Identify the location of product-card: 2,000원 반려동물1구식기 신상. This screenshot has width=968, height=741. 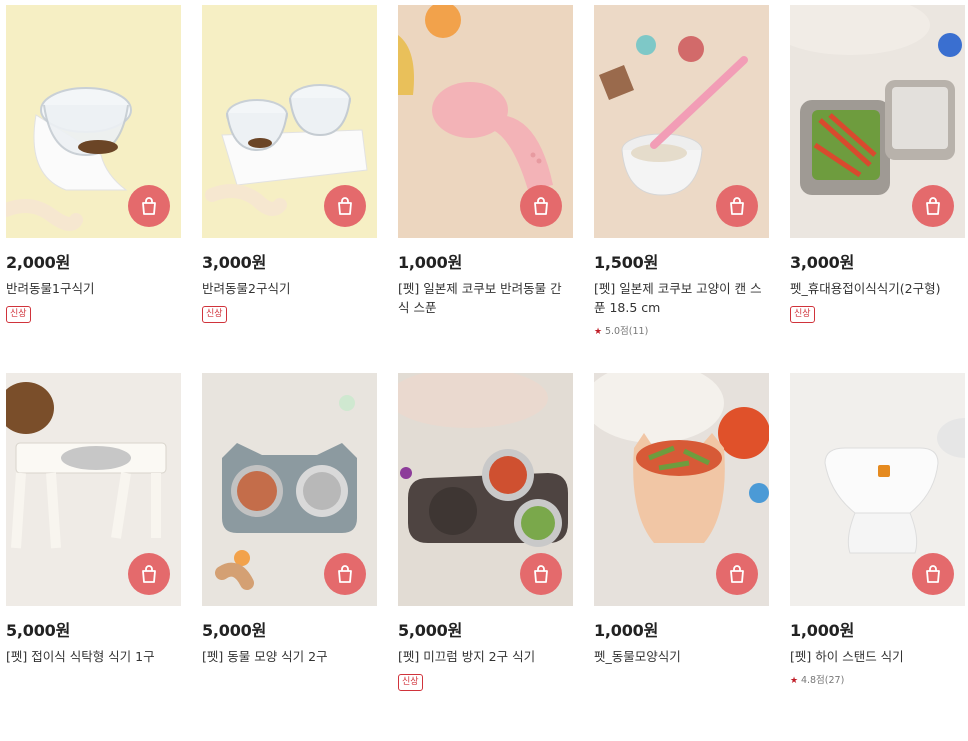
(93, 189).